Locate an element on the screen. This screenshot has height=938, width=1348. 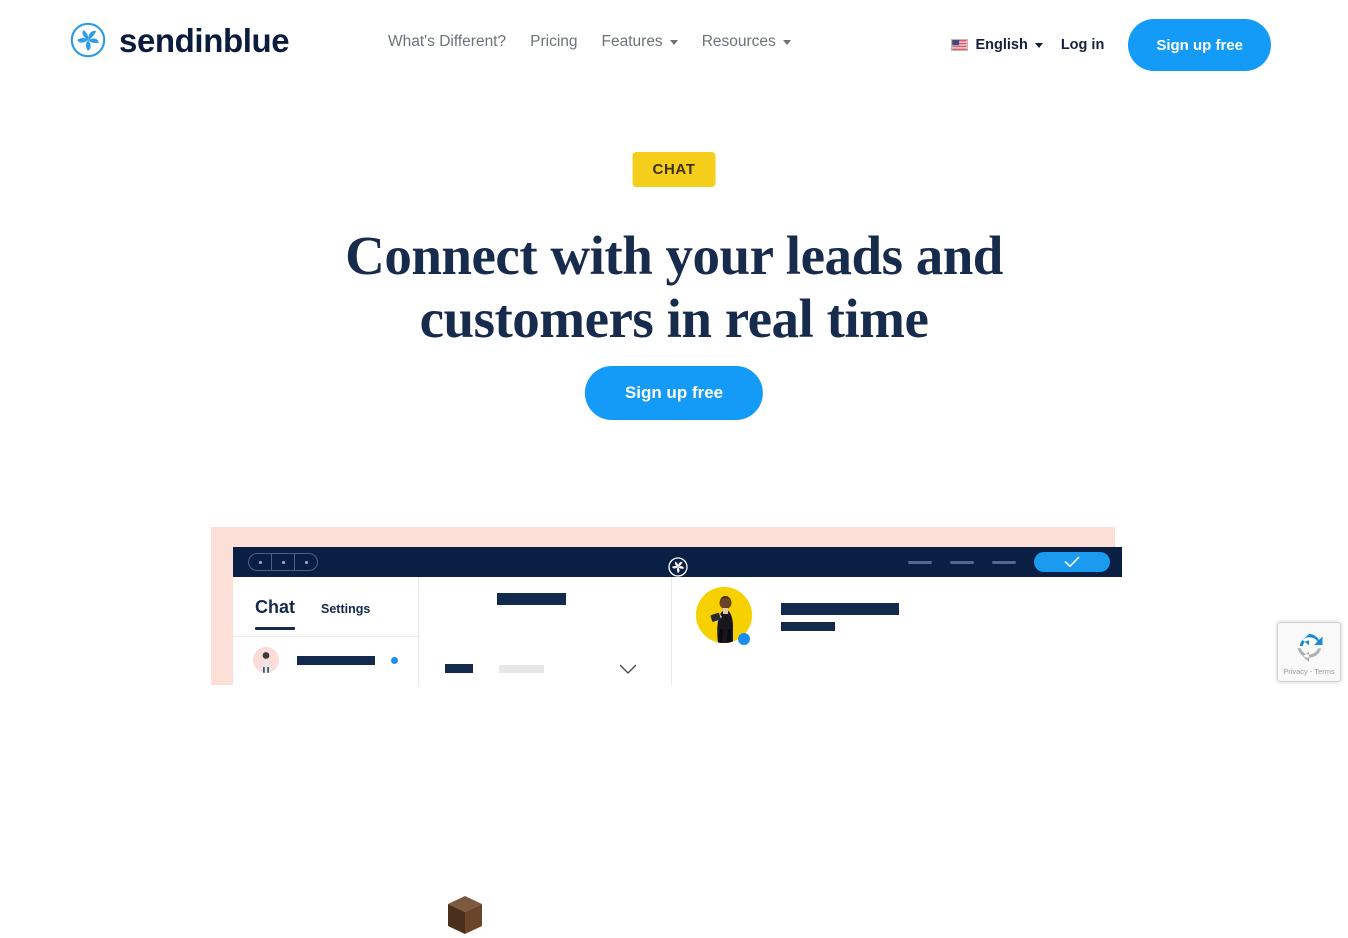
nav-item-resources: Resources is located at coordinates (746, 42).